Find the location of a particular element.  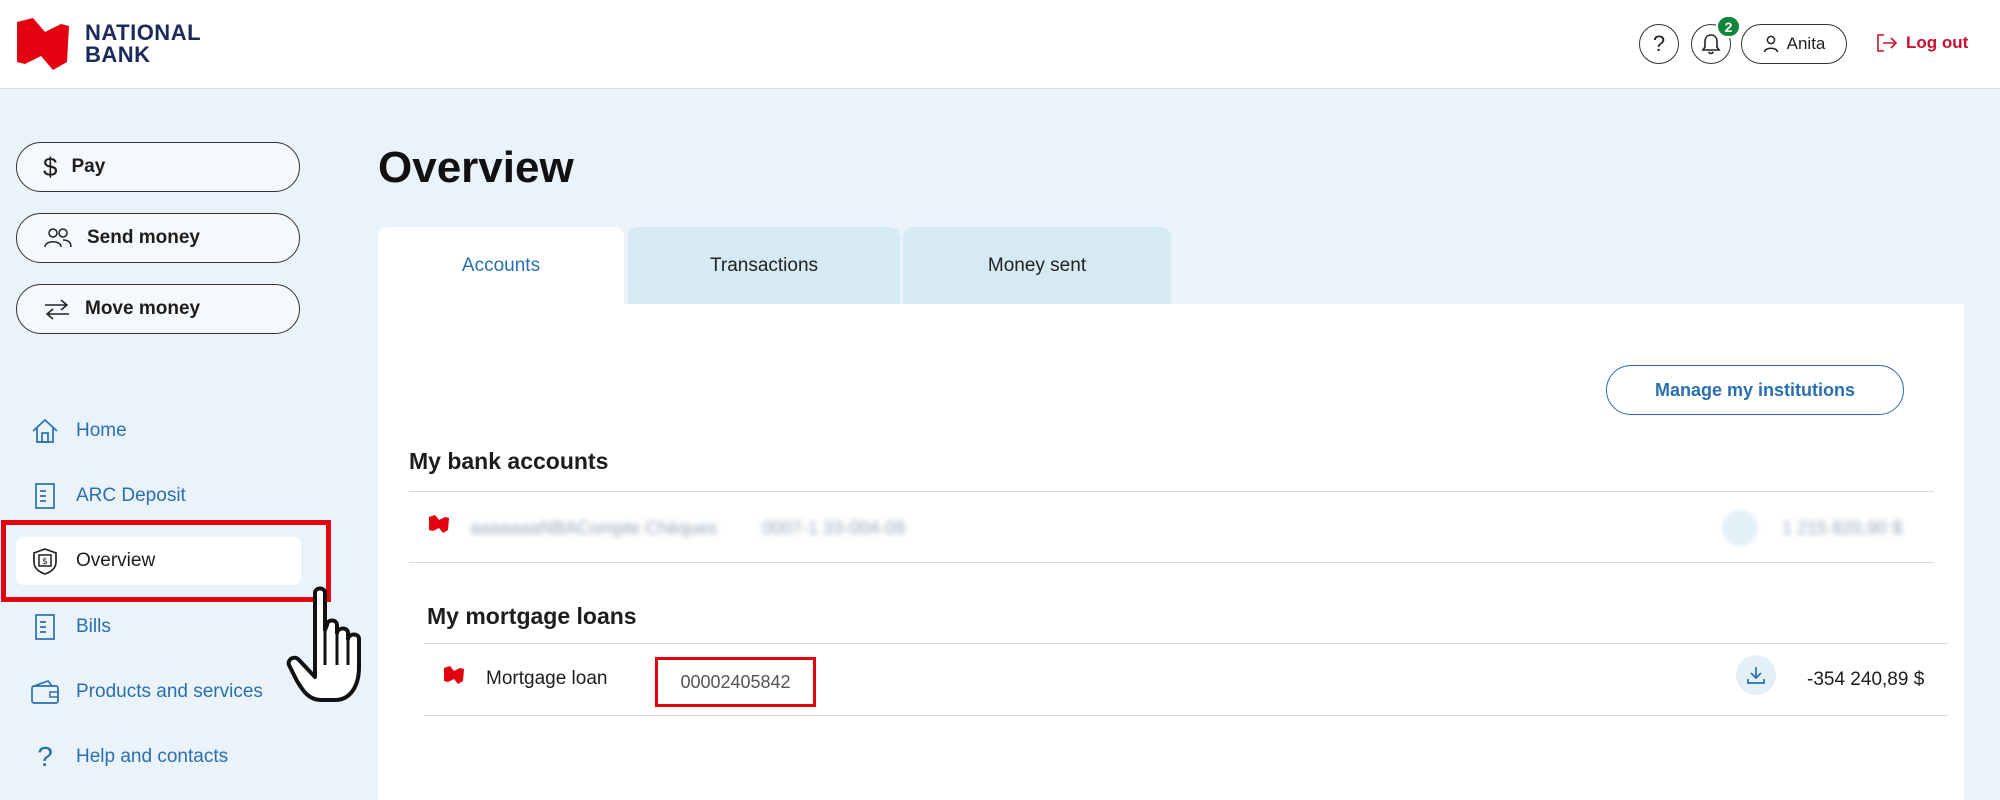

dollar-icon: $ is located at coordinates (50, 166).